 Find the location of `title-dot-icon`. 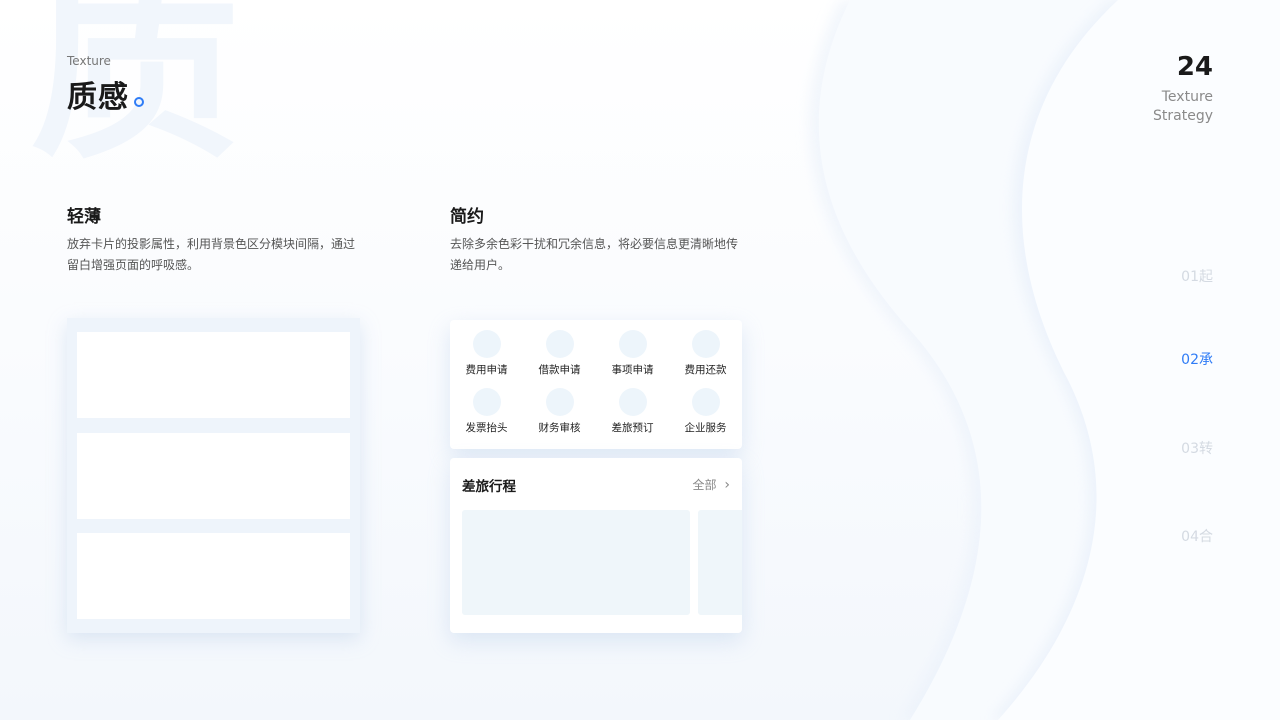

title-dot-icon is located at coordinates (139, 102).